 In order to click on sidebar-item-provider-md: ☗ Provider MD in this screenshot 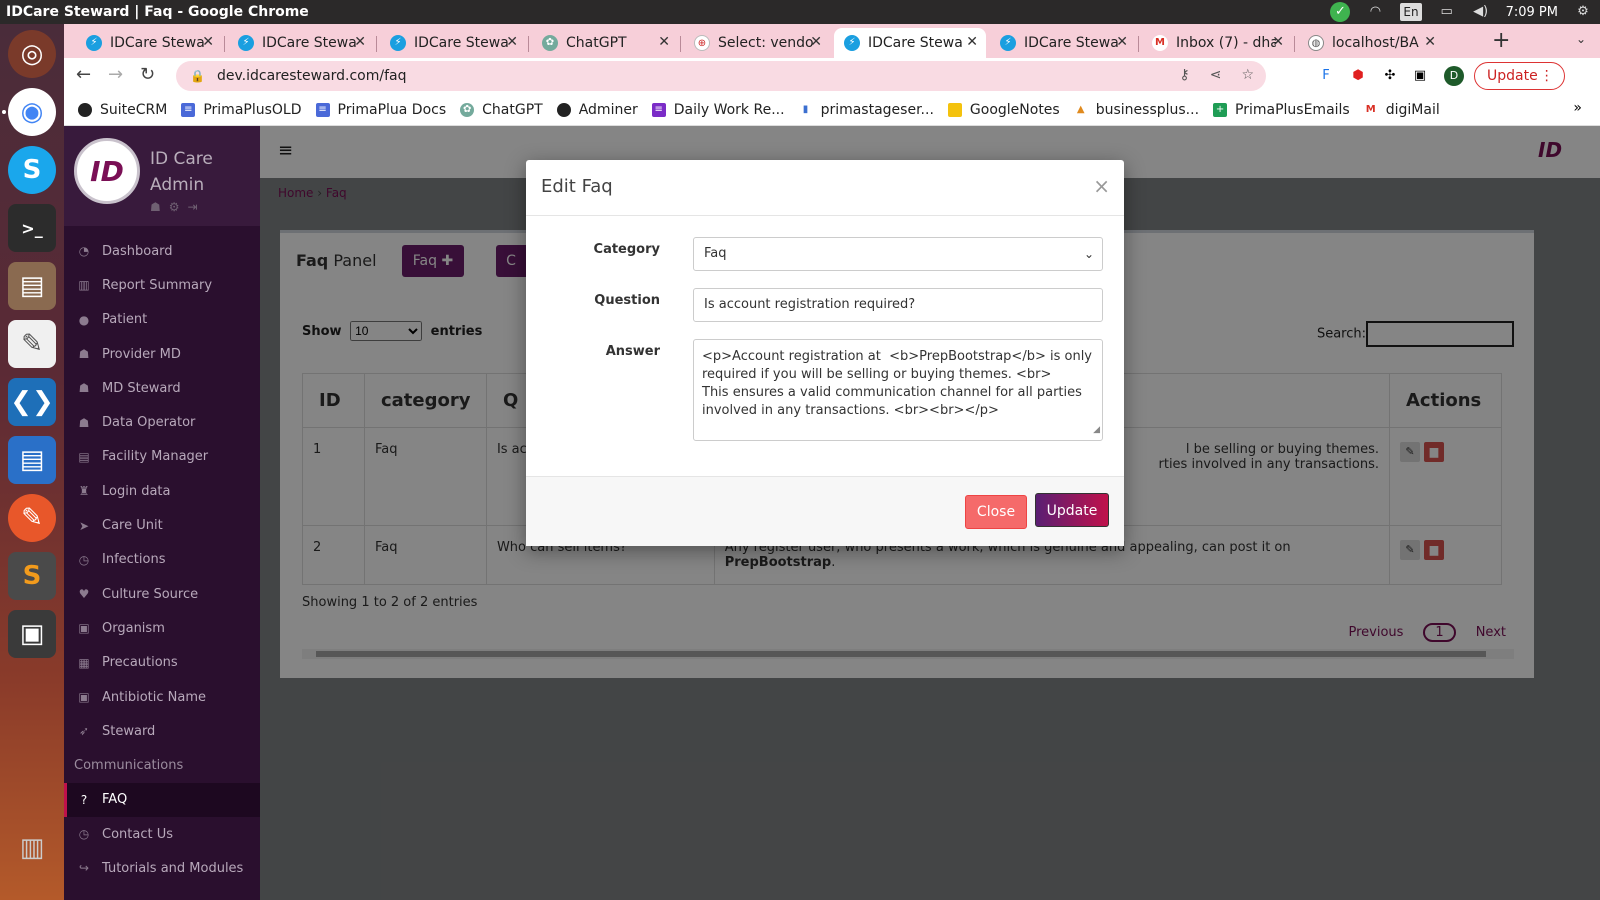, I will do `click(162, 354)`.